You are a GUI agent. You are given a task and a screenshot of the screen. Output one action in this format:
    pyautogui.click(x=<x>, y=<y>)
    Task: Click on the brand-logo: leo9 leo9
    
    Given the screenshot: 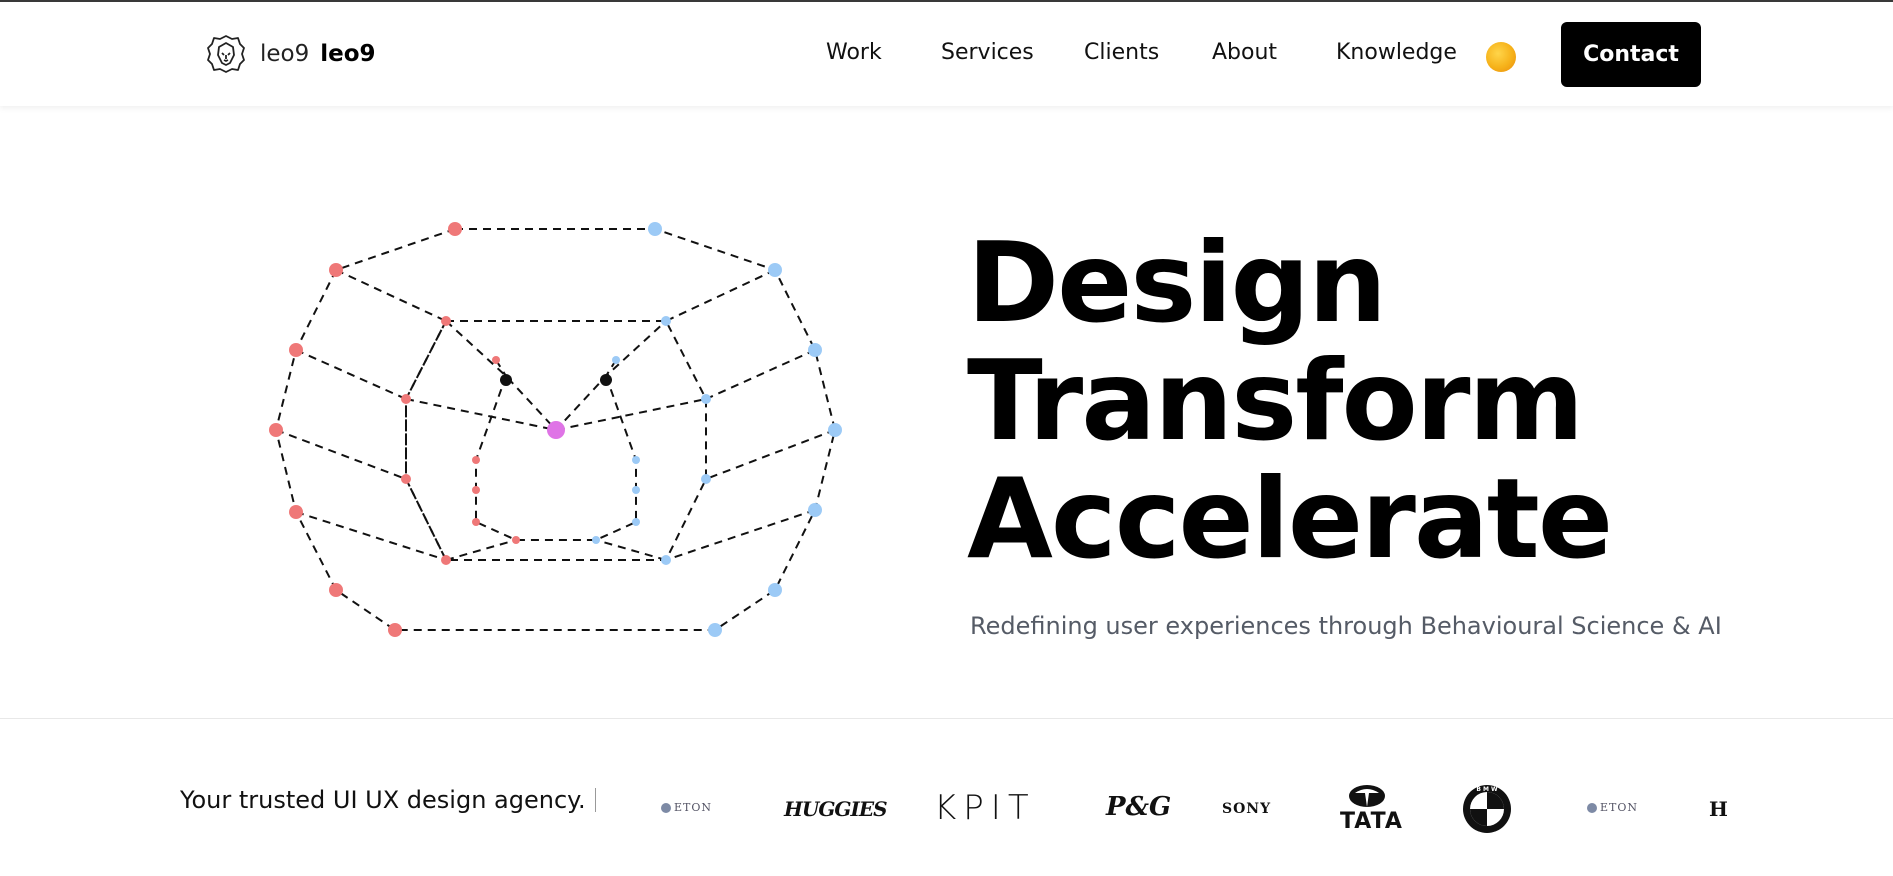 What is the action you would take?
    pyautogui.click(x=291, y=54)
    